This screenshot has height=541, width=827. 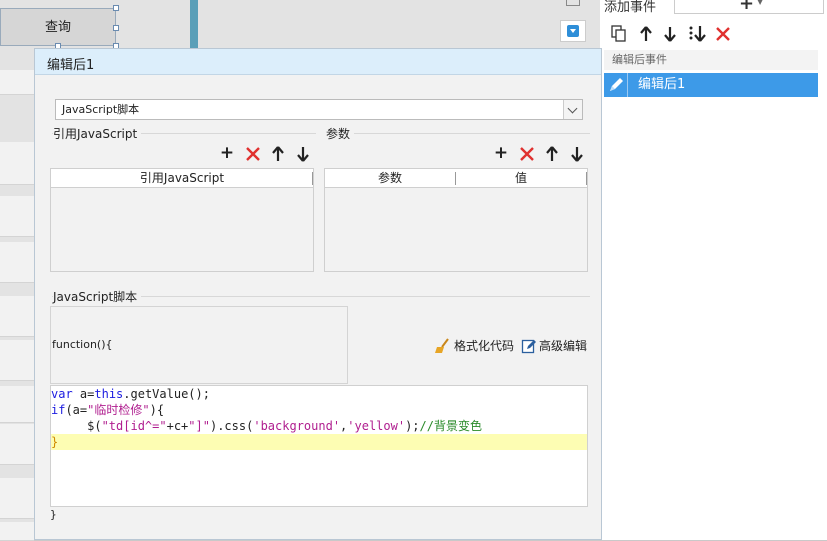 I want to click on script-type-select: JavaScript脚本, so click(x=319, y=109).